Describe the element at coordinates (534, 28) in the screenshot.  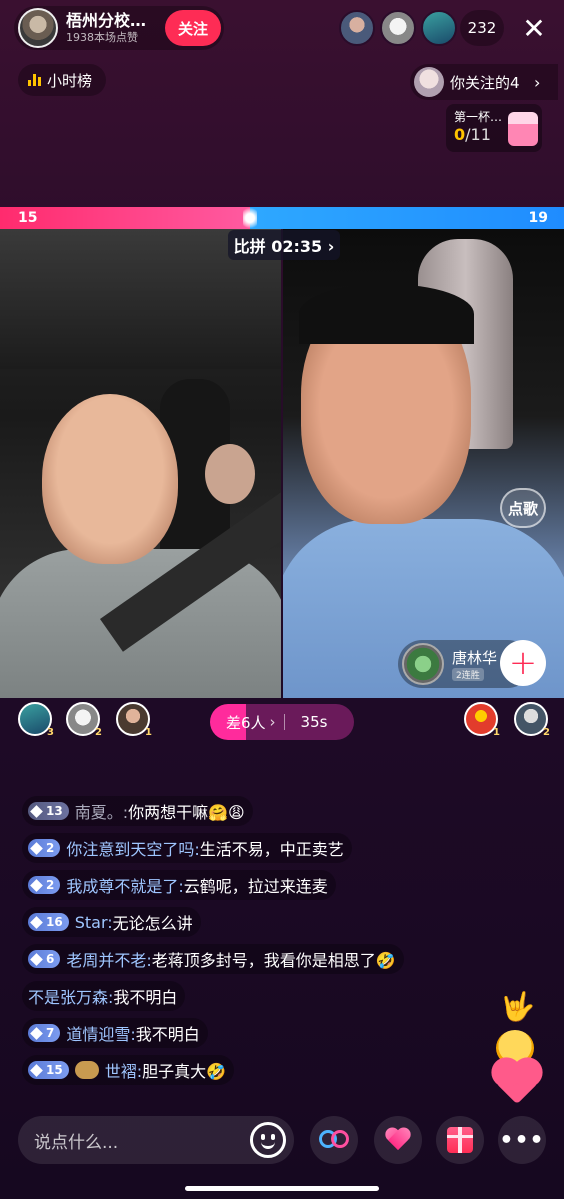
I see `close-button: ✕` at that location.